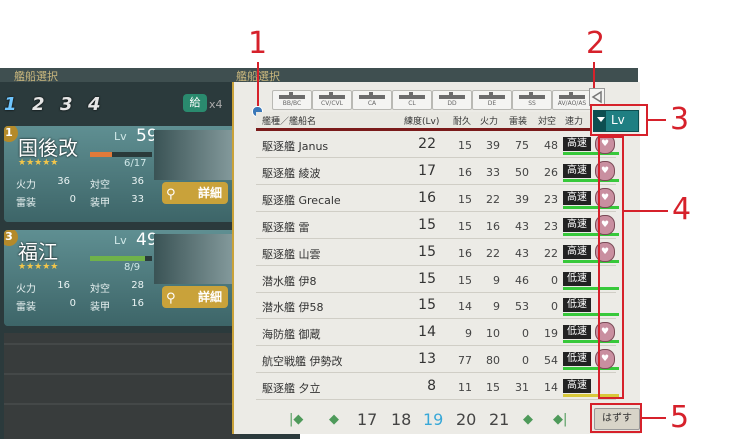 This screenshot has height=439, width=734. What do you see at coordinates (292, 103) in the screenshot?
I see `filter-label: BB/BC` at bounding box center [292, 103].